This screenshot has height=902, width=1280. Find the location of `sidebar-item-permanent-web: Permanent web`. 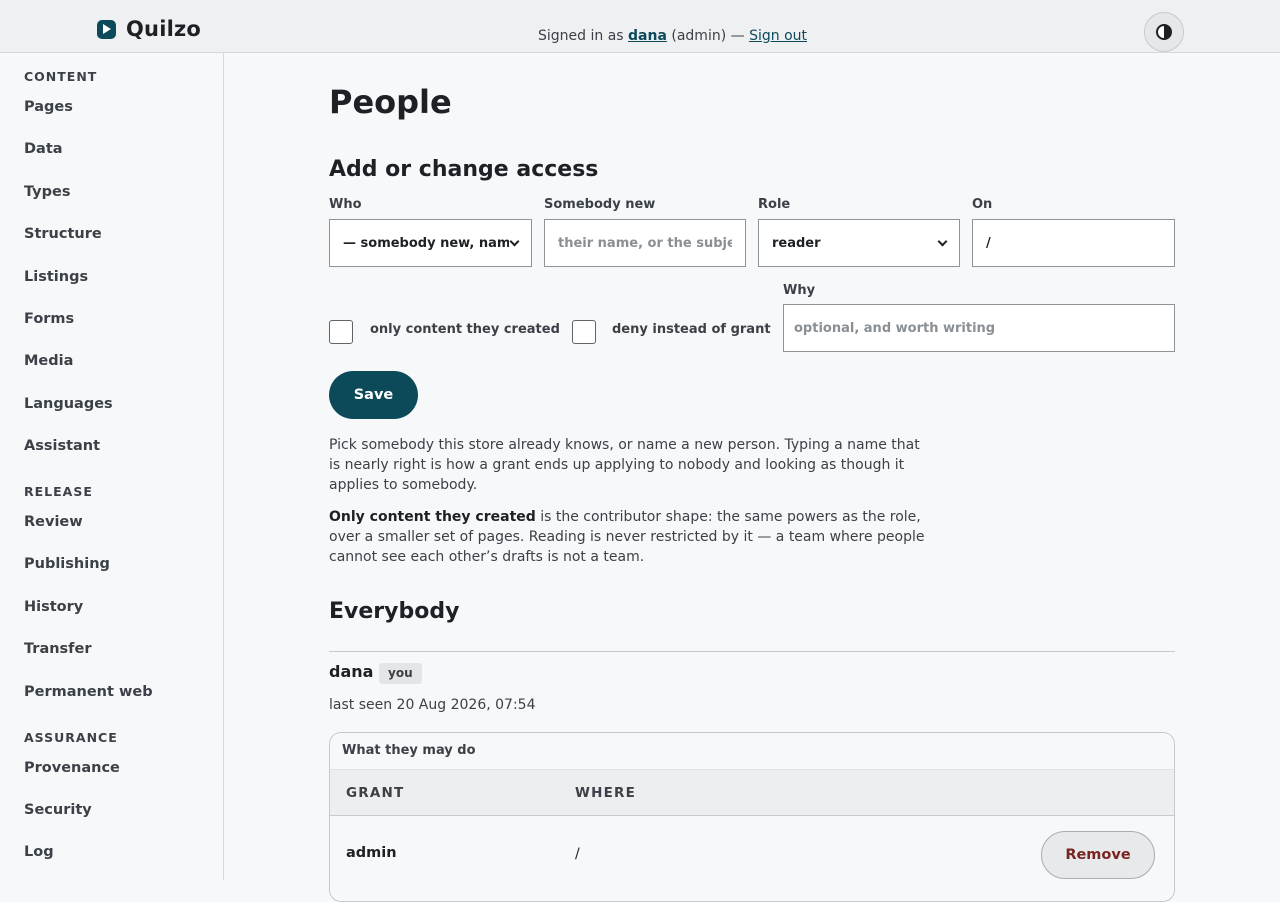

sidebar-item-permanent-web: Permanent web is located at coordinates (88, 692).